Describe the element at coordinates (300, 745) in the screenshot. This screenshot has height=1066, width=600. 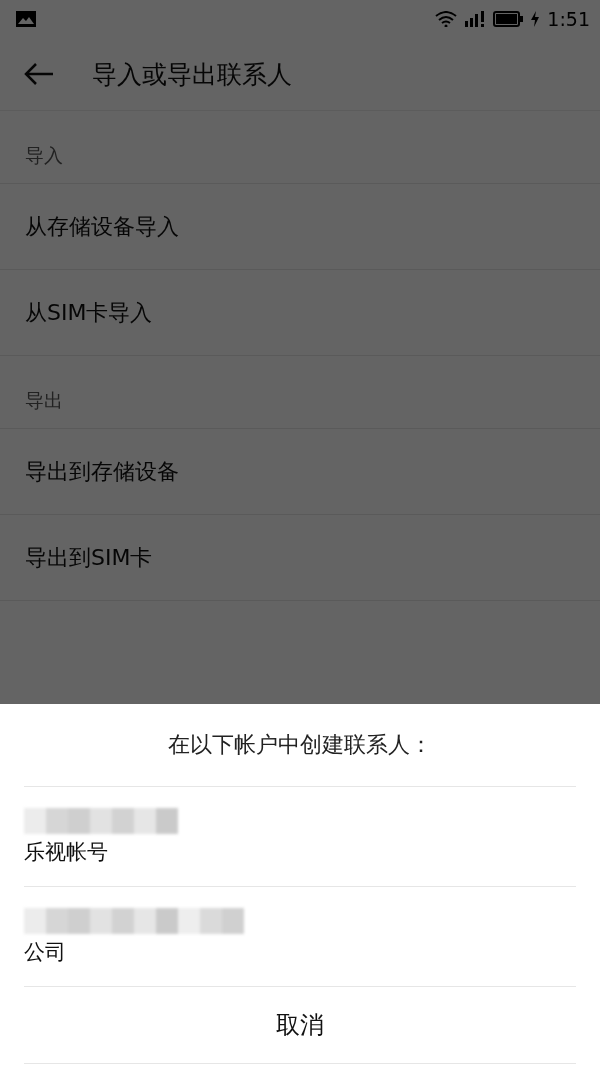
I see `sheet-title: 在以下帐户中创建联系人：` at that location.